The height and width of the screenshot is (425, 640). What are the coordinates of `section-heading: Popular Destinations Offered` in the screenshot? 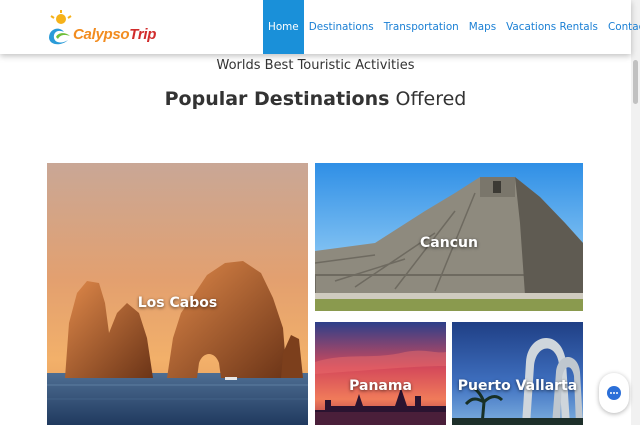 It's located at (315, 99).